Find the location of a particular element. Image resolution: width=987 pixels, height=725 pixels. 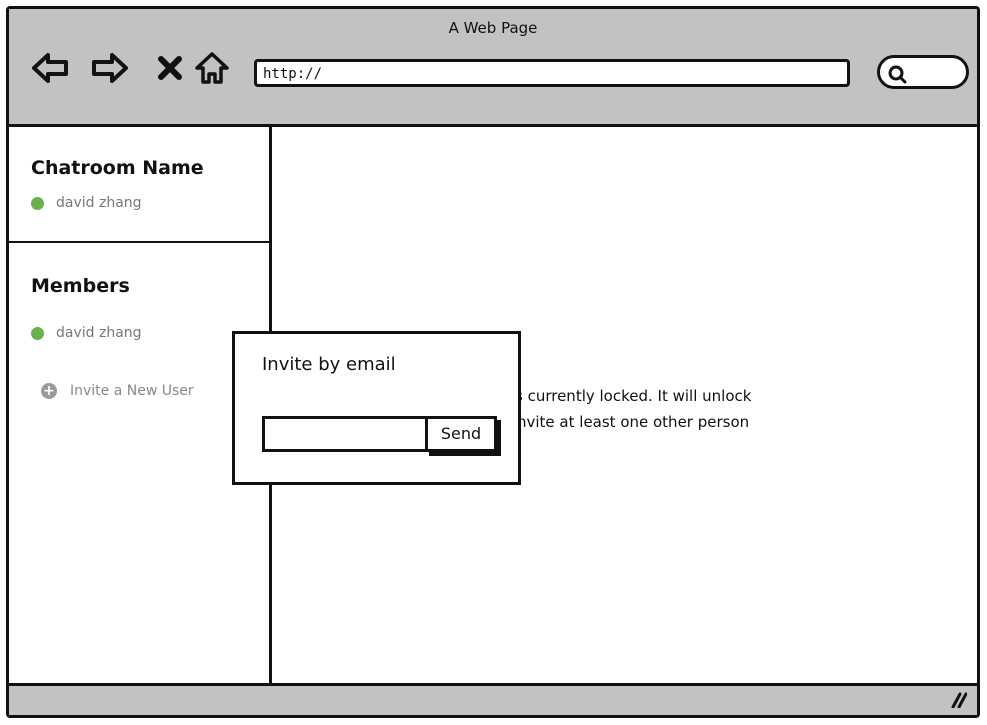

members-heading: Members is located at coordinates (80, 286).